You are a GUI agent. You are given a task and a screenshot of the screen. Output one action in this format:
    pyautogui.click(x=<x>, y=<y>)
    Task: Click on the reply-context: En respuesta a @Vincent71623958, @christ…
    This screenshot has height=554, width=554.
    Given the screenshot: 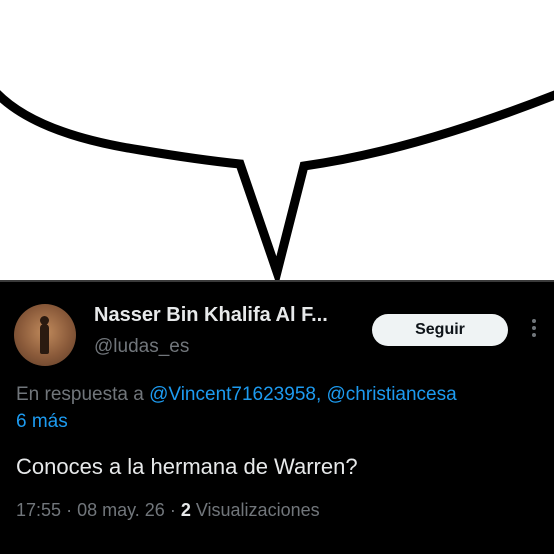 What is the action you would take?
    pyautogui.click(x=285, y=408)
    